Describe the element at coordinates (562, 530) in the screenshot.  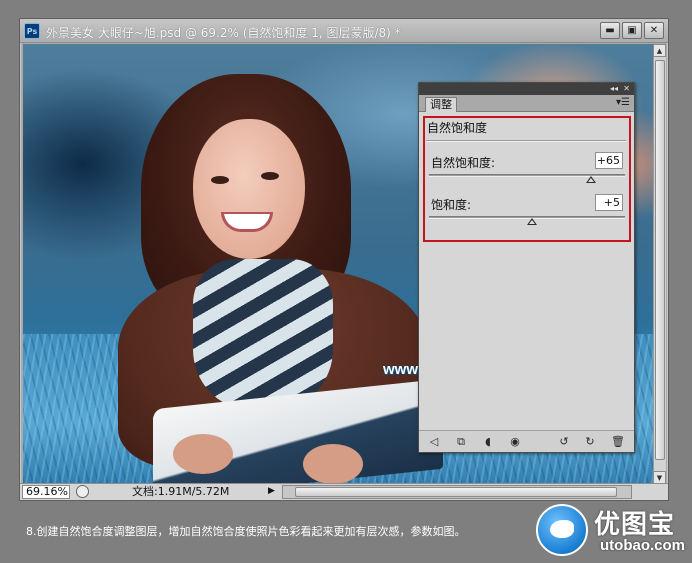
I see `bird-logo-icon` at that location.